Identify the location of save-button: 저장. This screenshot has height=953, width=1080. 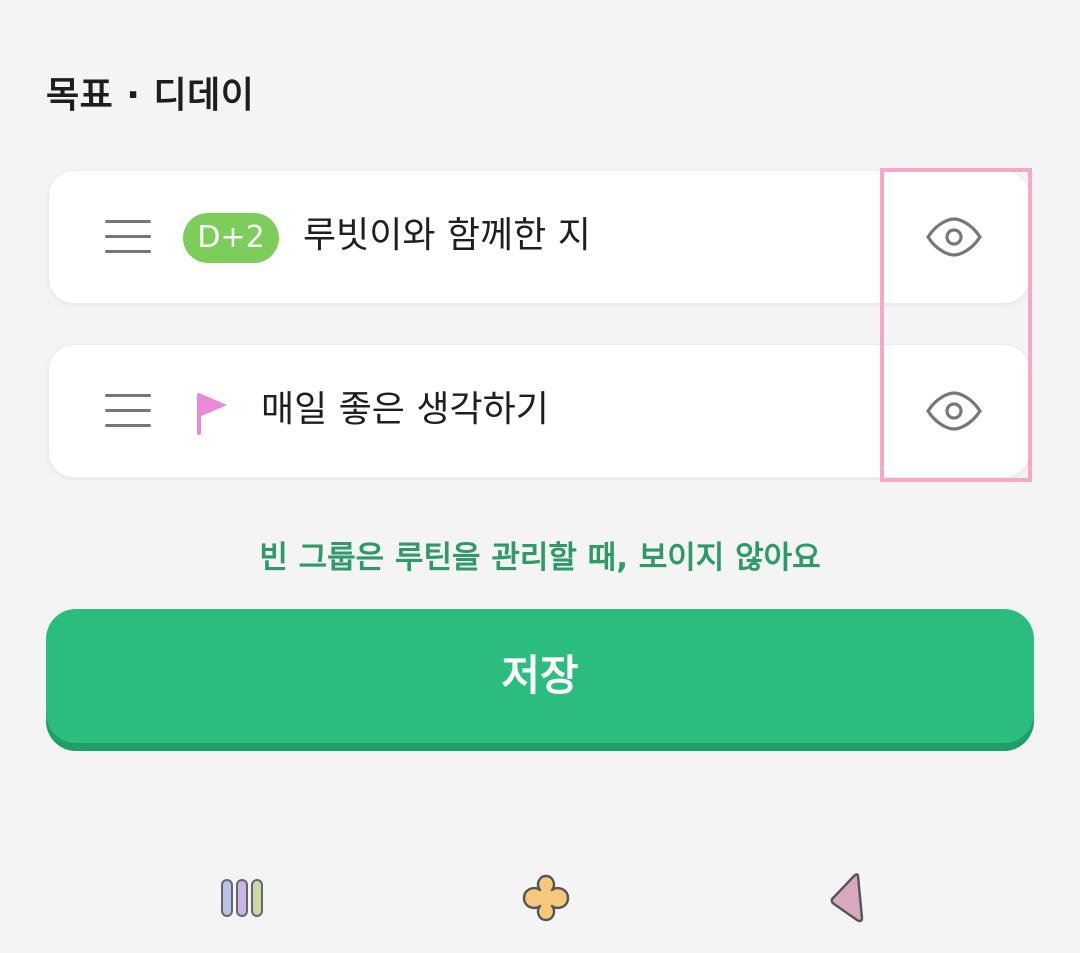
(540, 676).